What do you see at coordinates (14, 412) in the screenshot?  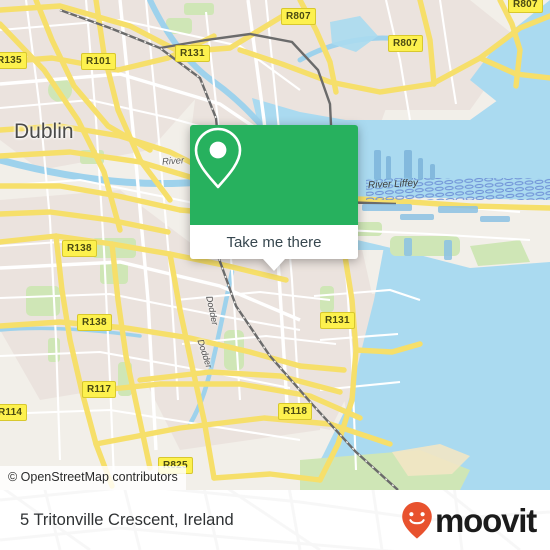 I see `road-shield: R114` at bounding box center [14, 412].